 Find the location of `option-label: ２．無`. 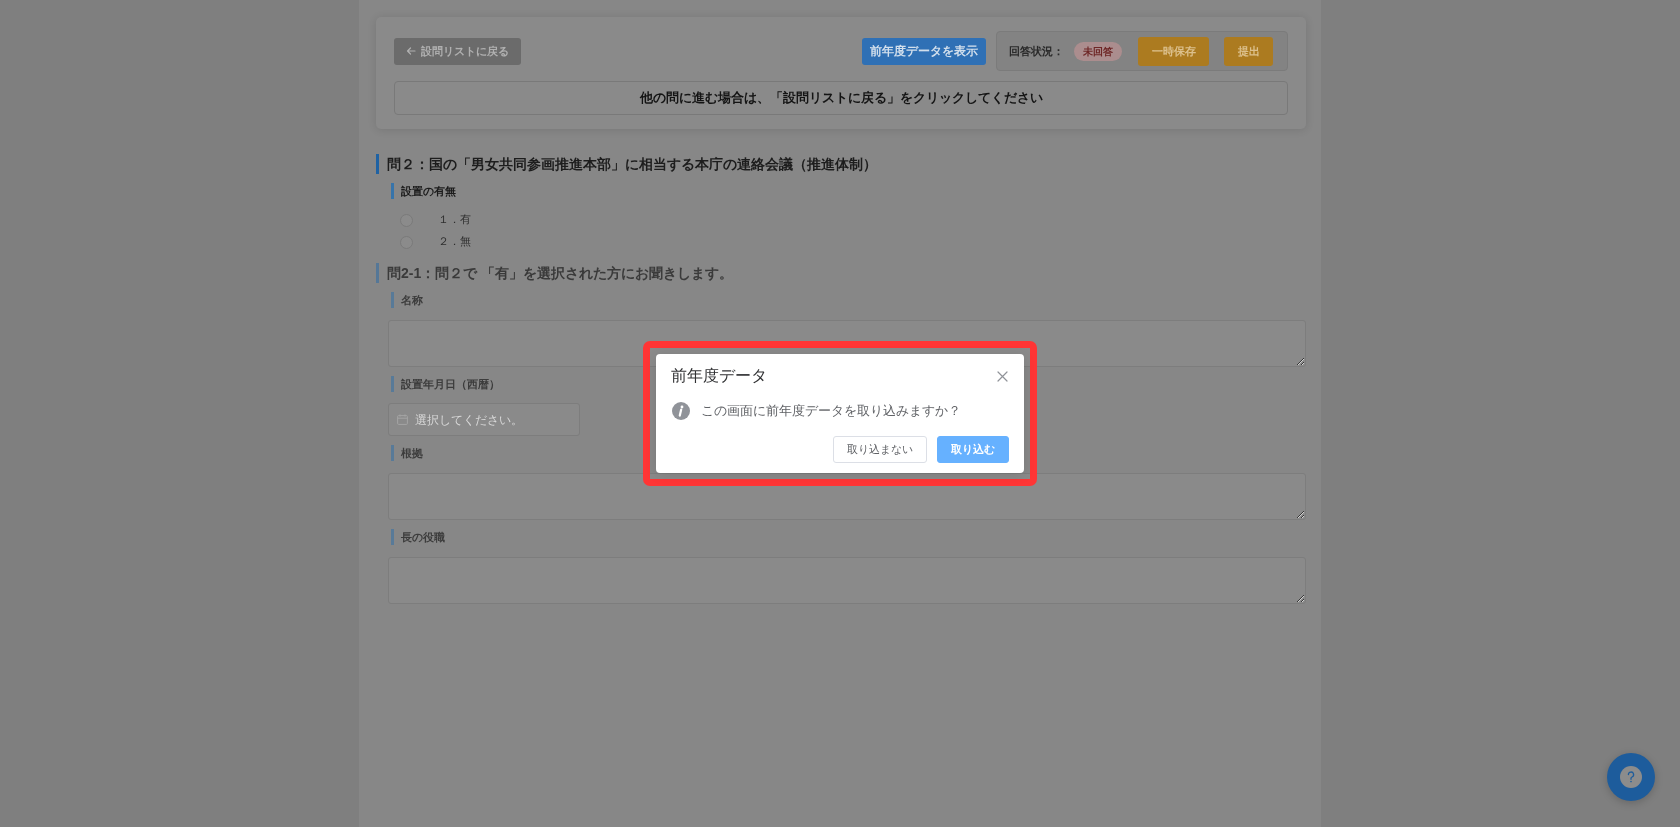

option-label: ２．無 is located at coordinates (454, 242).